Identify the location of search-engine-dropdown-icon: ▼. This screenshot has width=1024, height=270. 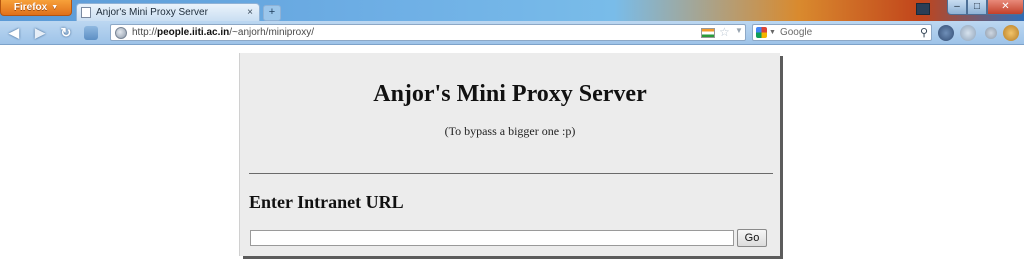
(772, 32).